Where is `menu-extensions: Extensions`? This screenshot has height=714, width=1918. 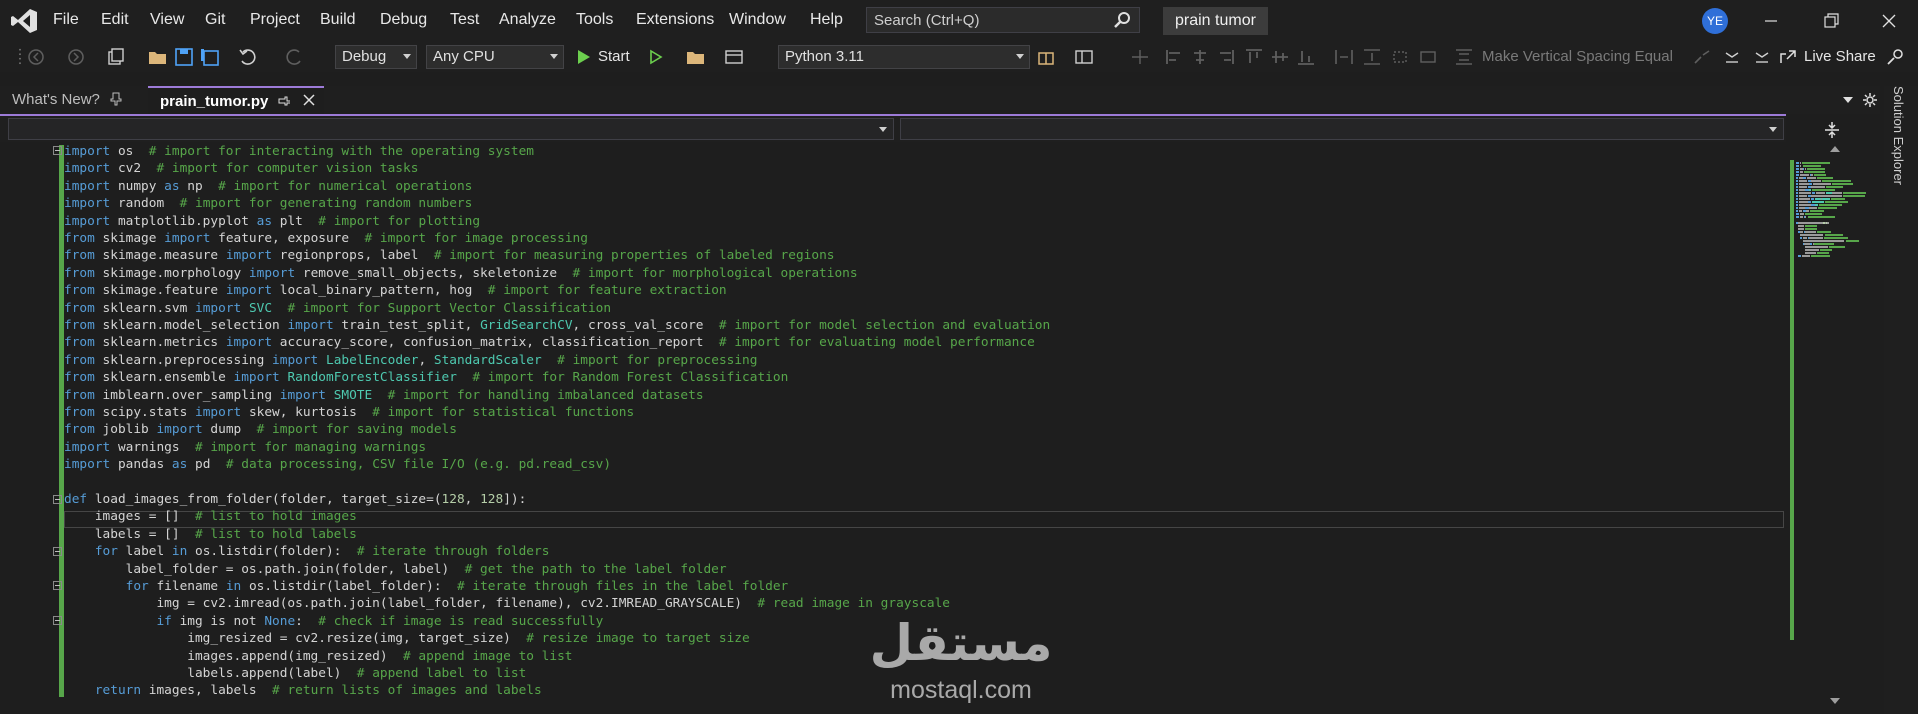 menu-extensions: Extensions is located at coordinates (675, 20).